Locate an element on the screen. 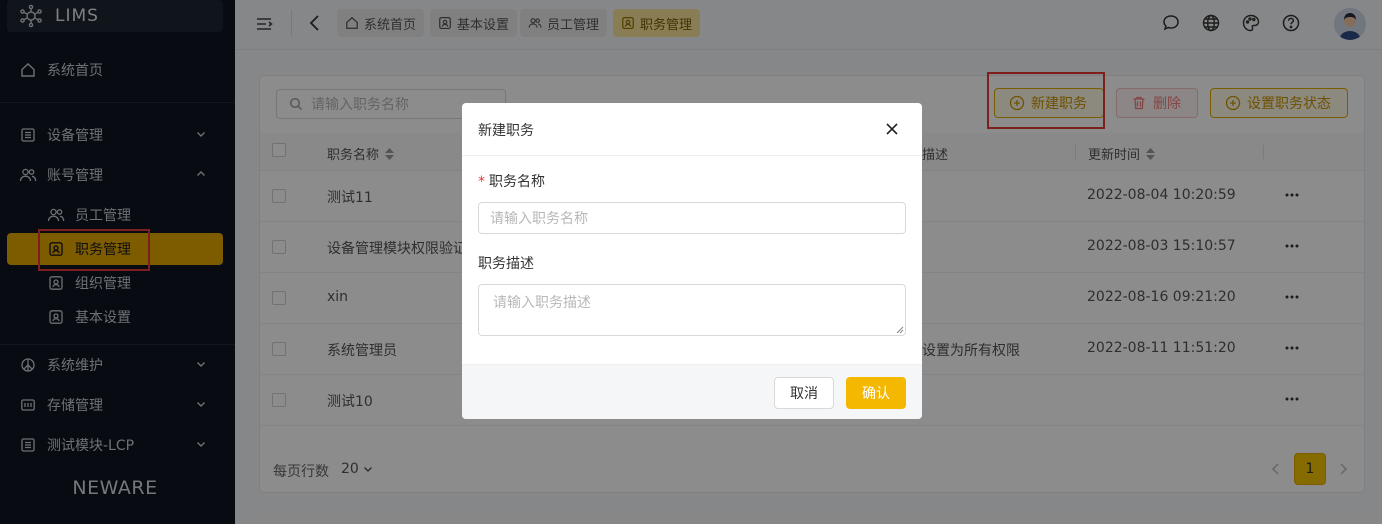 This screenshot has height=524, width=1382. dialog-divider is located at coordinates (692, 155).